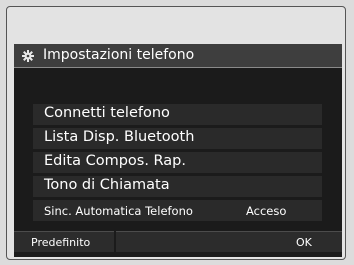 This screenshot has width=354, height=265. What do you see at coordinates (119, 55) in the screenshot?
I see `page-title: Impostazioni telefono` at bounding box center [119, 55].